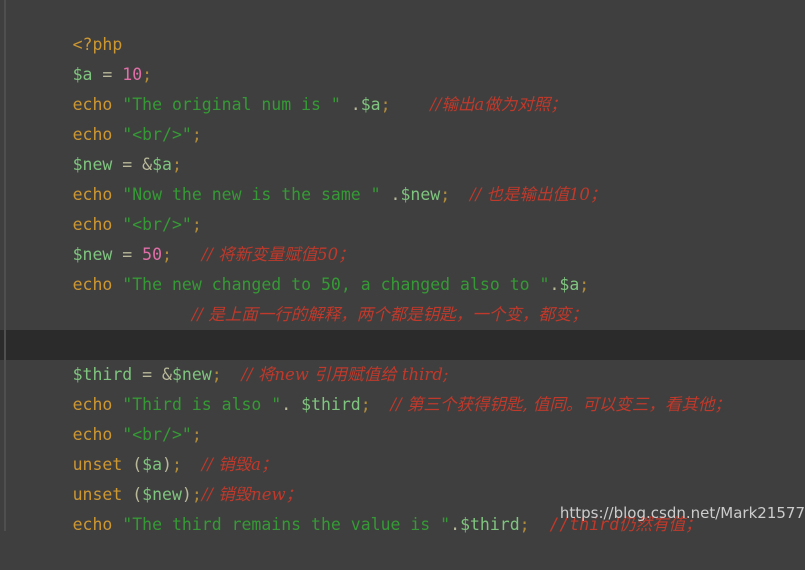 This screenshot has height=570, width=805. I want to click on code-line: $new = &$a;, so click(402, 147).